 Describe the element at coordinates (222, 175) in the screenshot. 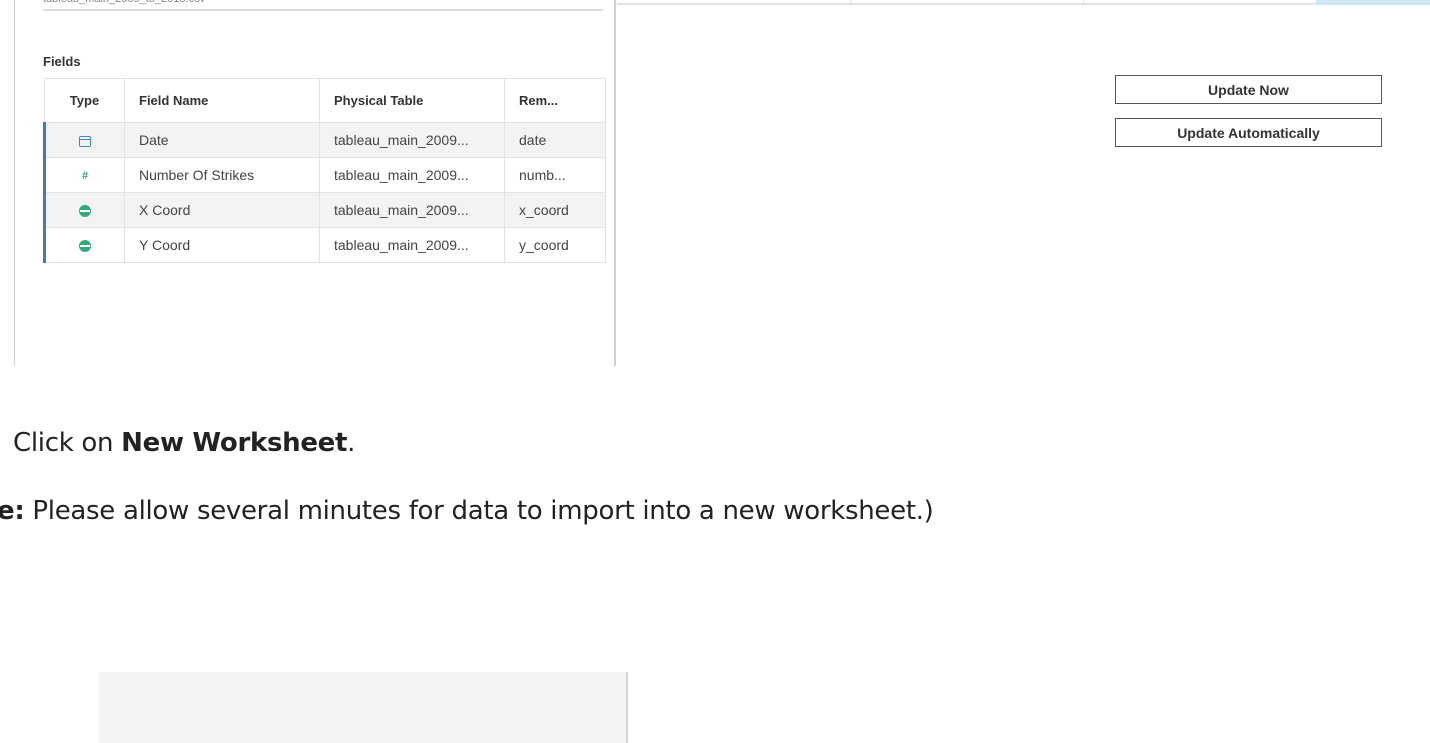

I see `field-name-cell: Number Of Strikes` at that location.